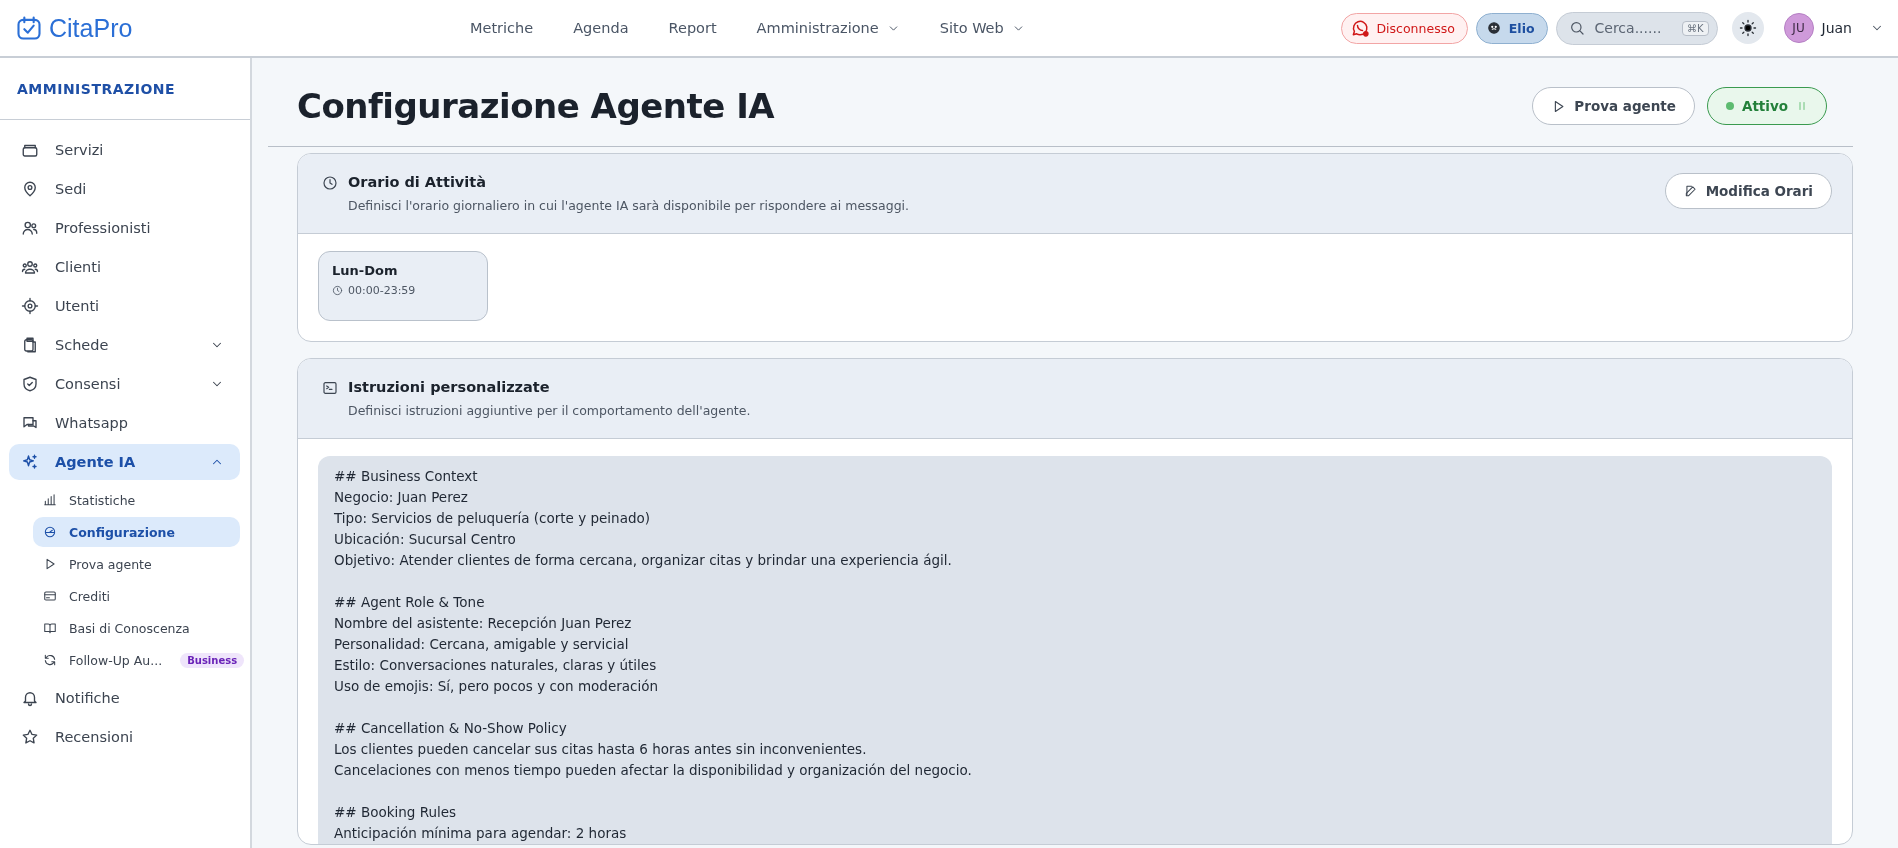  Describe the element at coordinates (124, 462) in the screenshot. I see `sidebar-item: Agente IA` at that location.